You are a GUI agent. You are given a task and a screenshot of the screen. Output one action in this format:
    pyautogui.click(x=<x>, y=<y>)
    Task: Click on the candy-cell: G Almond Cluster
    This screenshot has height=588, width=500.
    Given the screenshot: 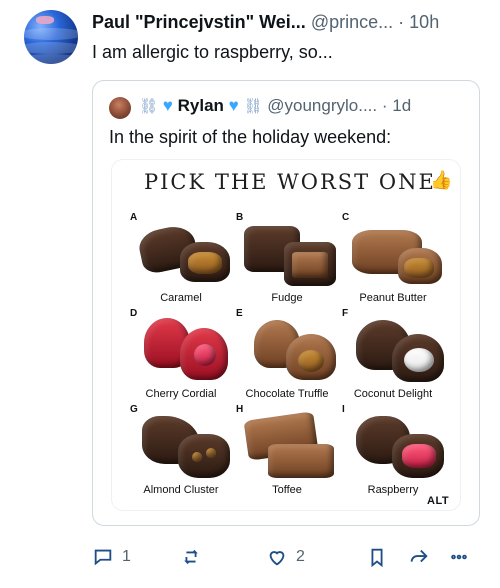 What is the action you would take?
    pyautogui.click(x=181, y=450)
    